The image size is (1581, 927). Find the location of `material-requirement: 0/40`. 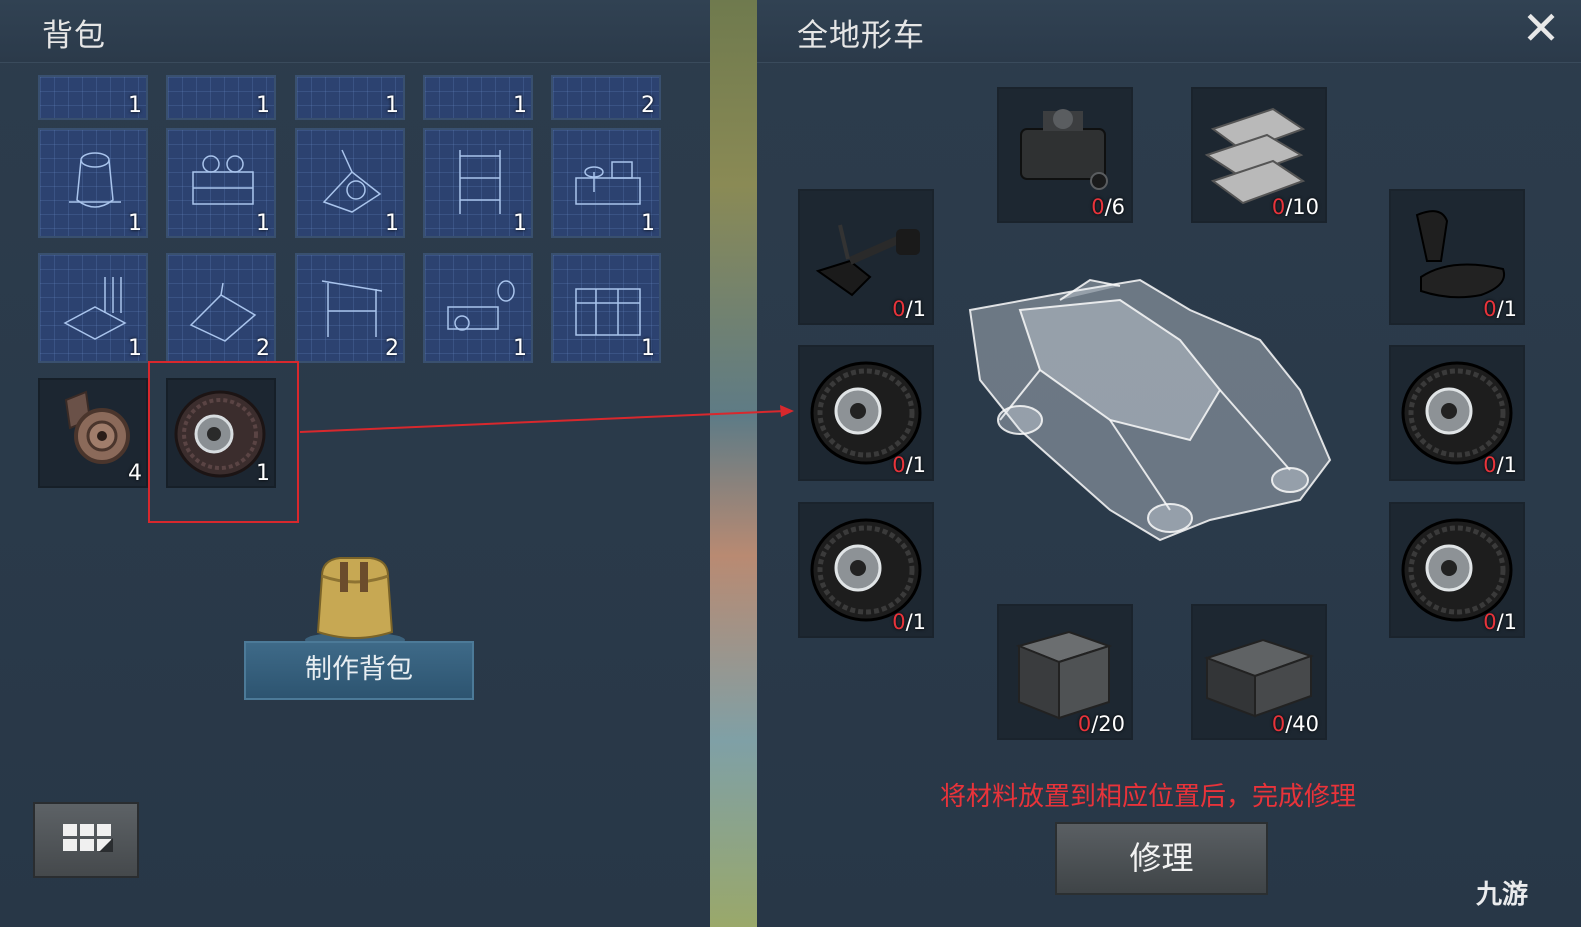

material-requirement: 0/40 is located at coordinates (1295, 724).